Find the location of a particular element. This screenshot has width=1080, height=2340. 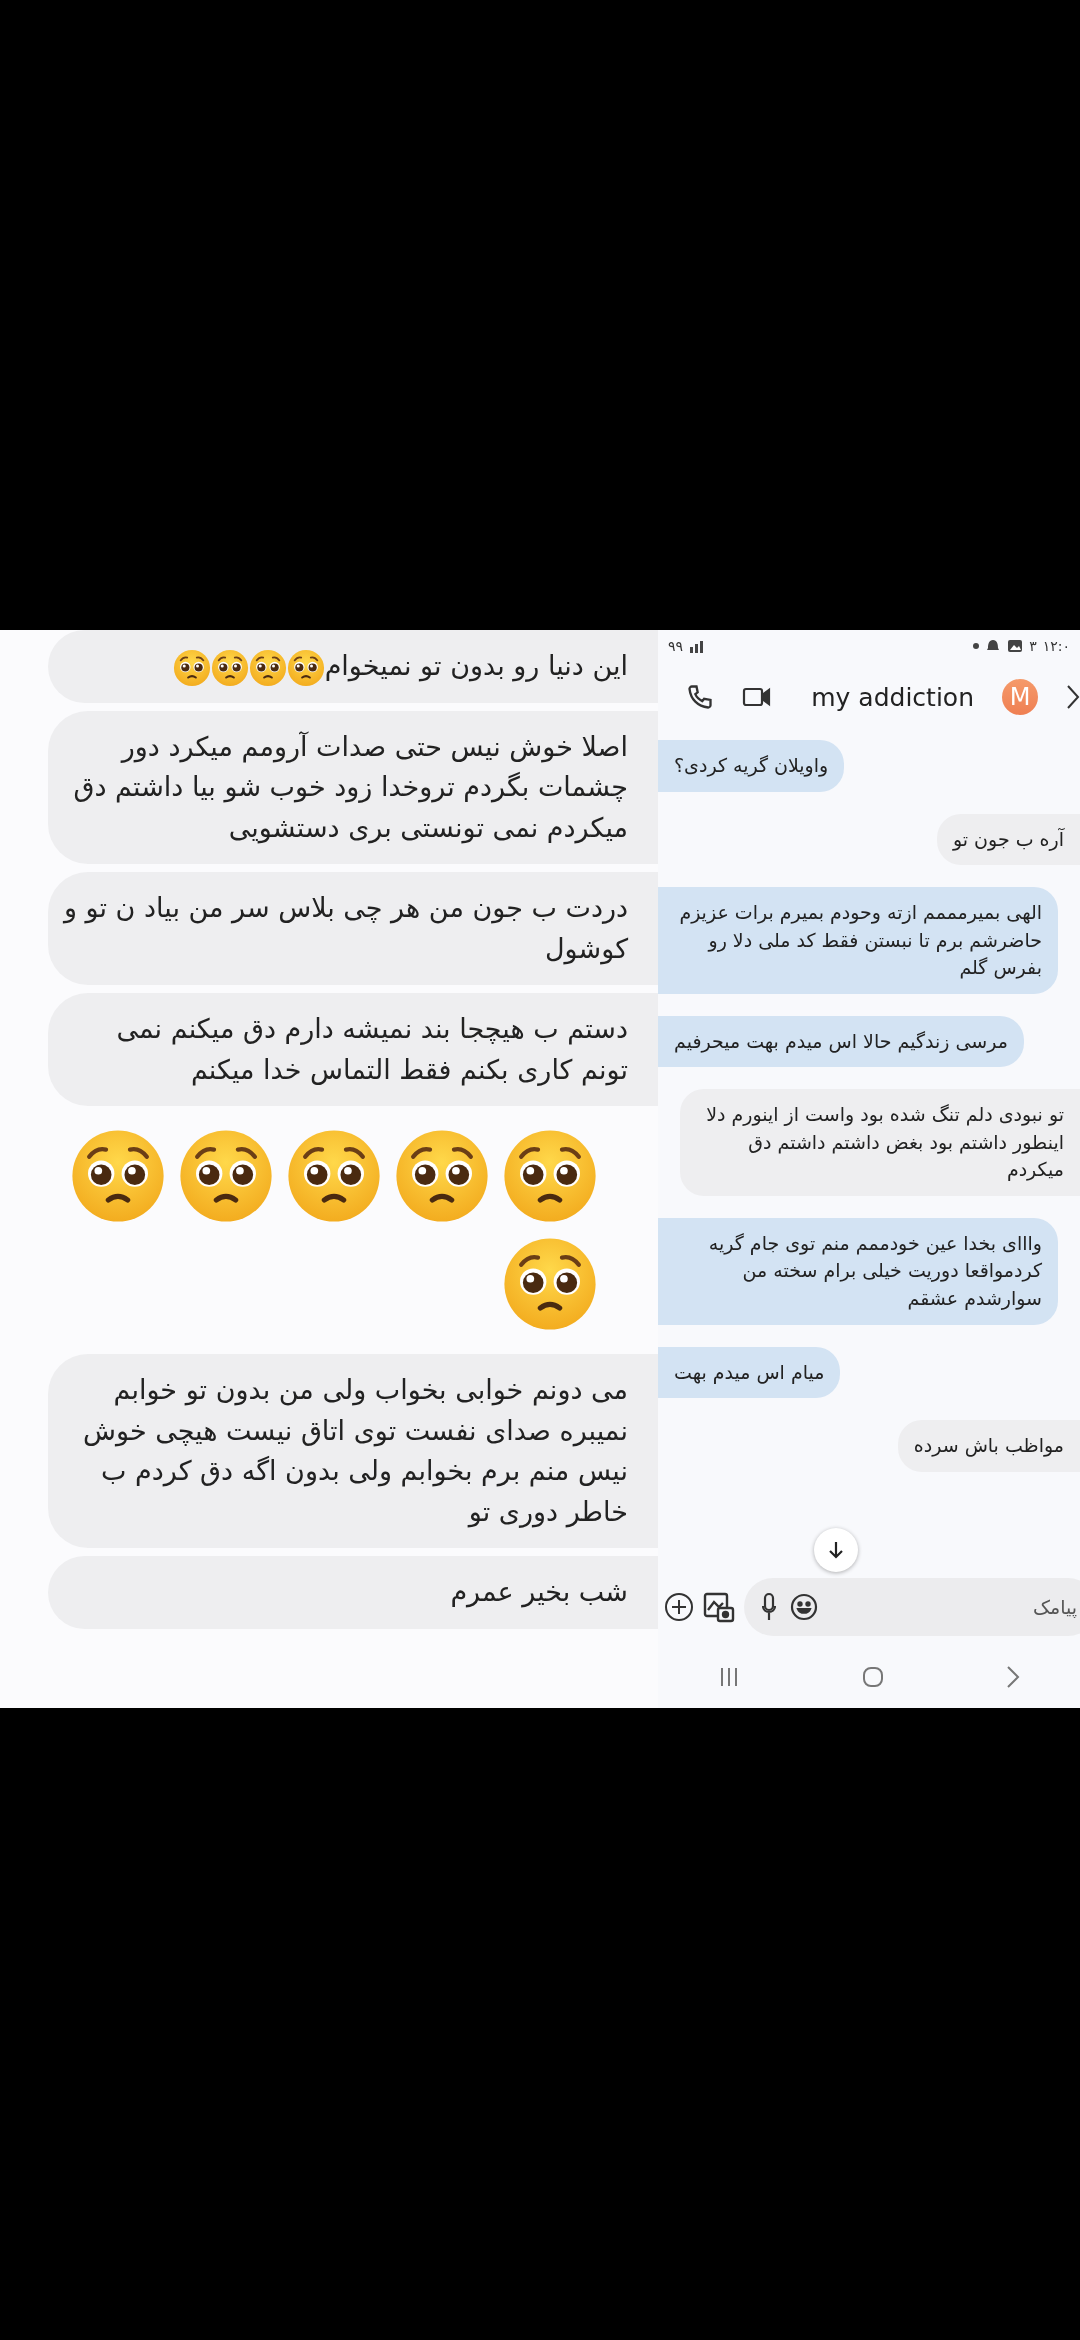

phone-icon is located at coordinates (700, 697).